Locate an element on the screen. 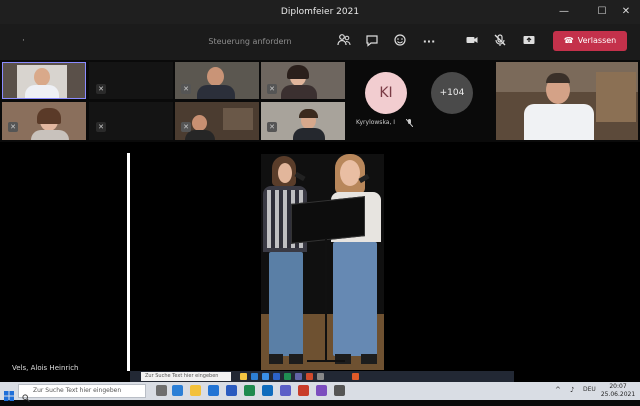 This screenshot has width=640, height=406. search-icon is located at coordinates (26, 396).